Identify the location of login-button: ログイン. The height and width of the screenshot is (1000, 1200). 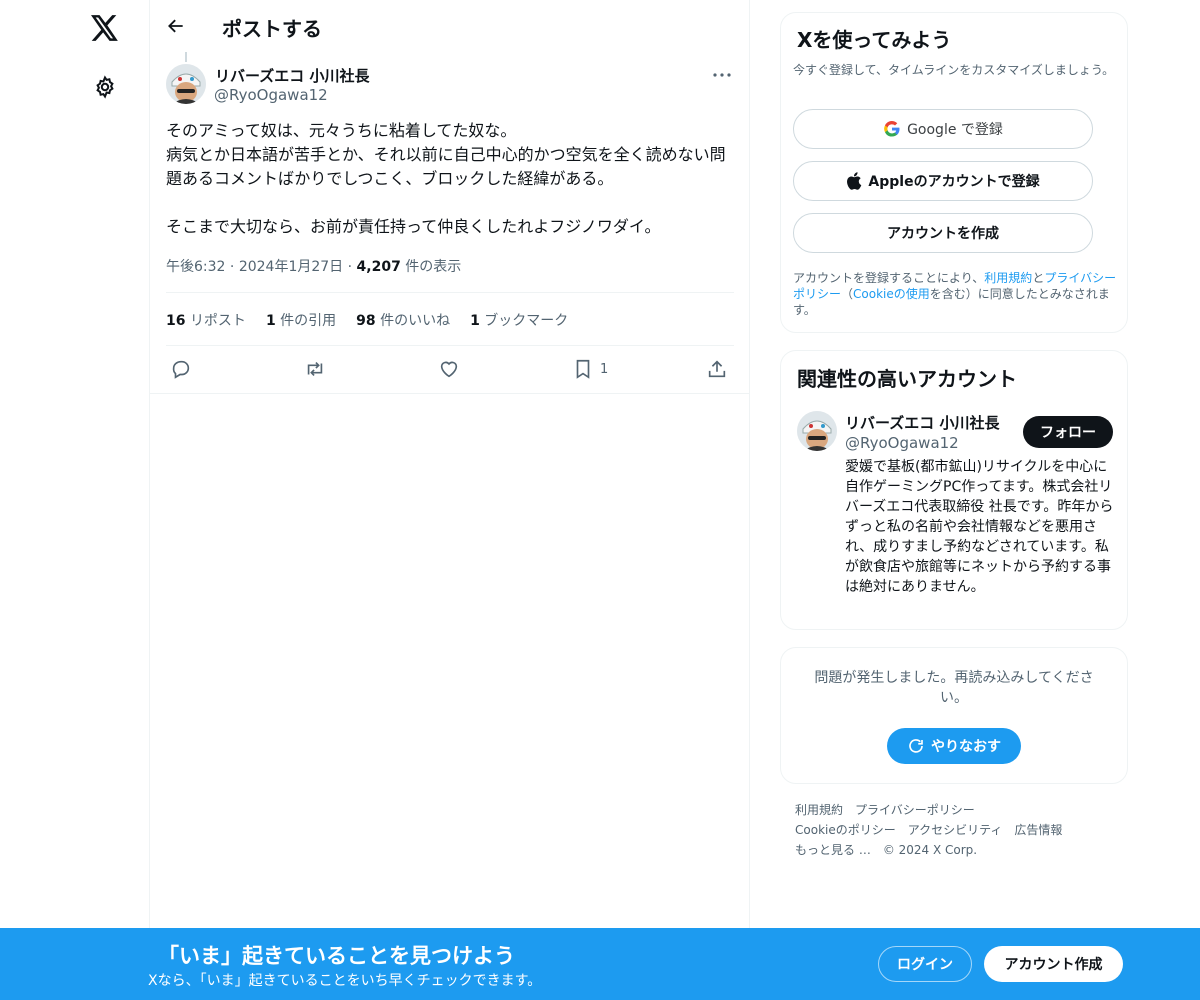
(925, 964).